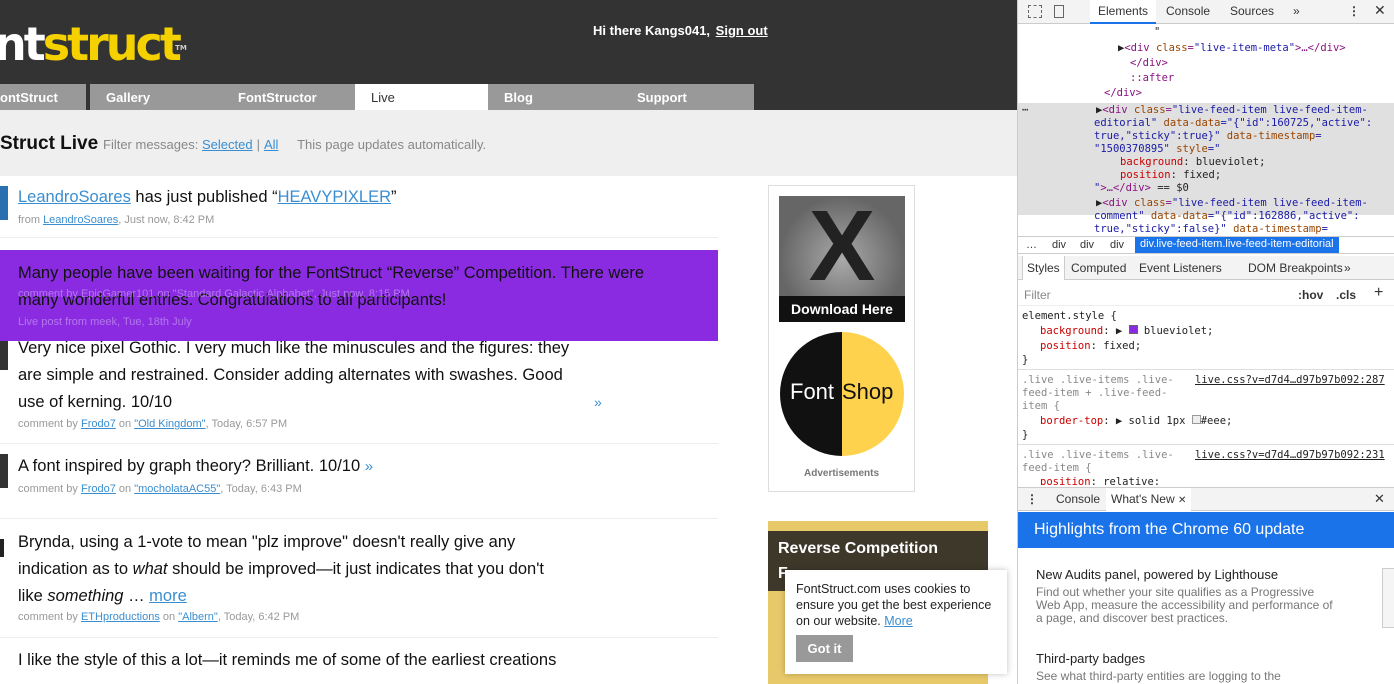 The image size is (1394, 684). What do you see at coordinates (281, 596) in the screenshot?
I see `message-line: like something … more` at bounding box center [281, 596].